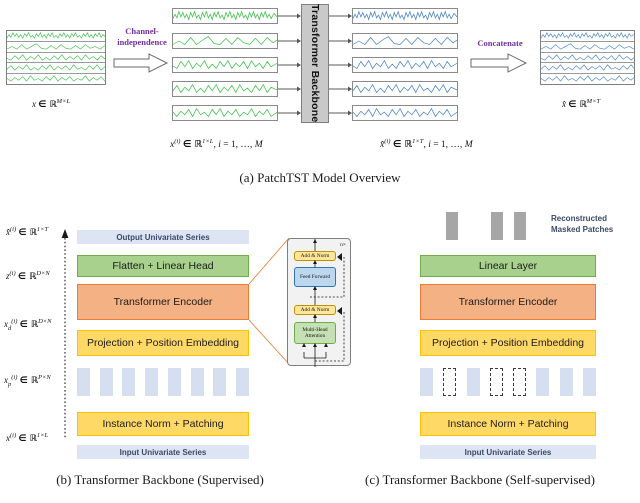 The height and width of the screenshot is (503, 640). Describe the element at coordinates (27, 438) in the screenshot. I see `side-label-input: x(i) ∈ ℝ1×L` at that location.